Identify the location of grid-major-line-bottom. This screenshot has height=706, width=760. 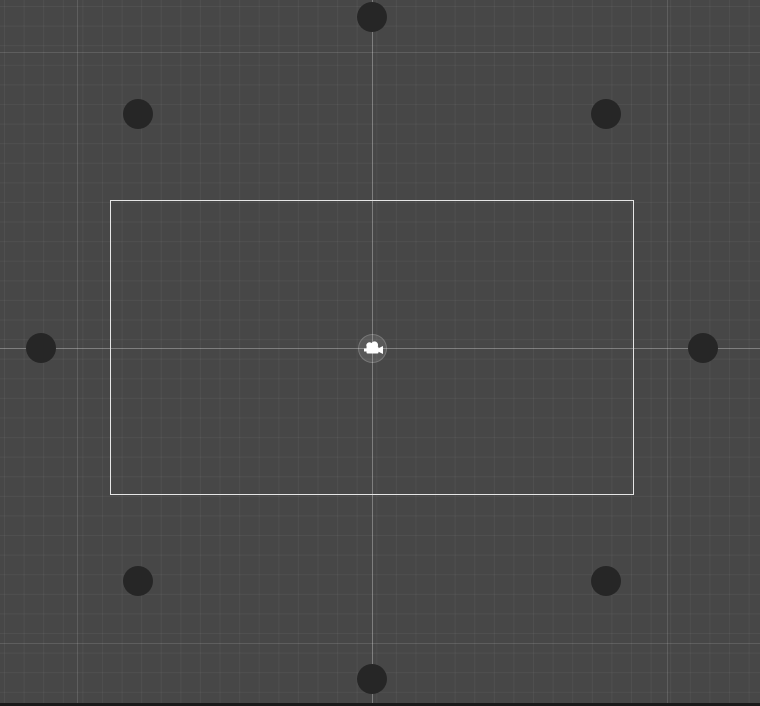
(380, 643).